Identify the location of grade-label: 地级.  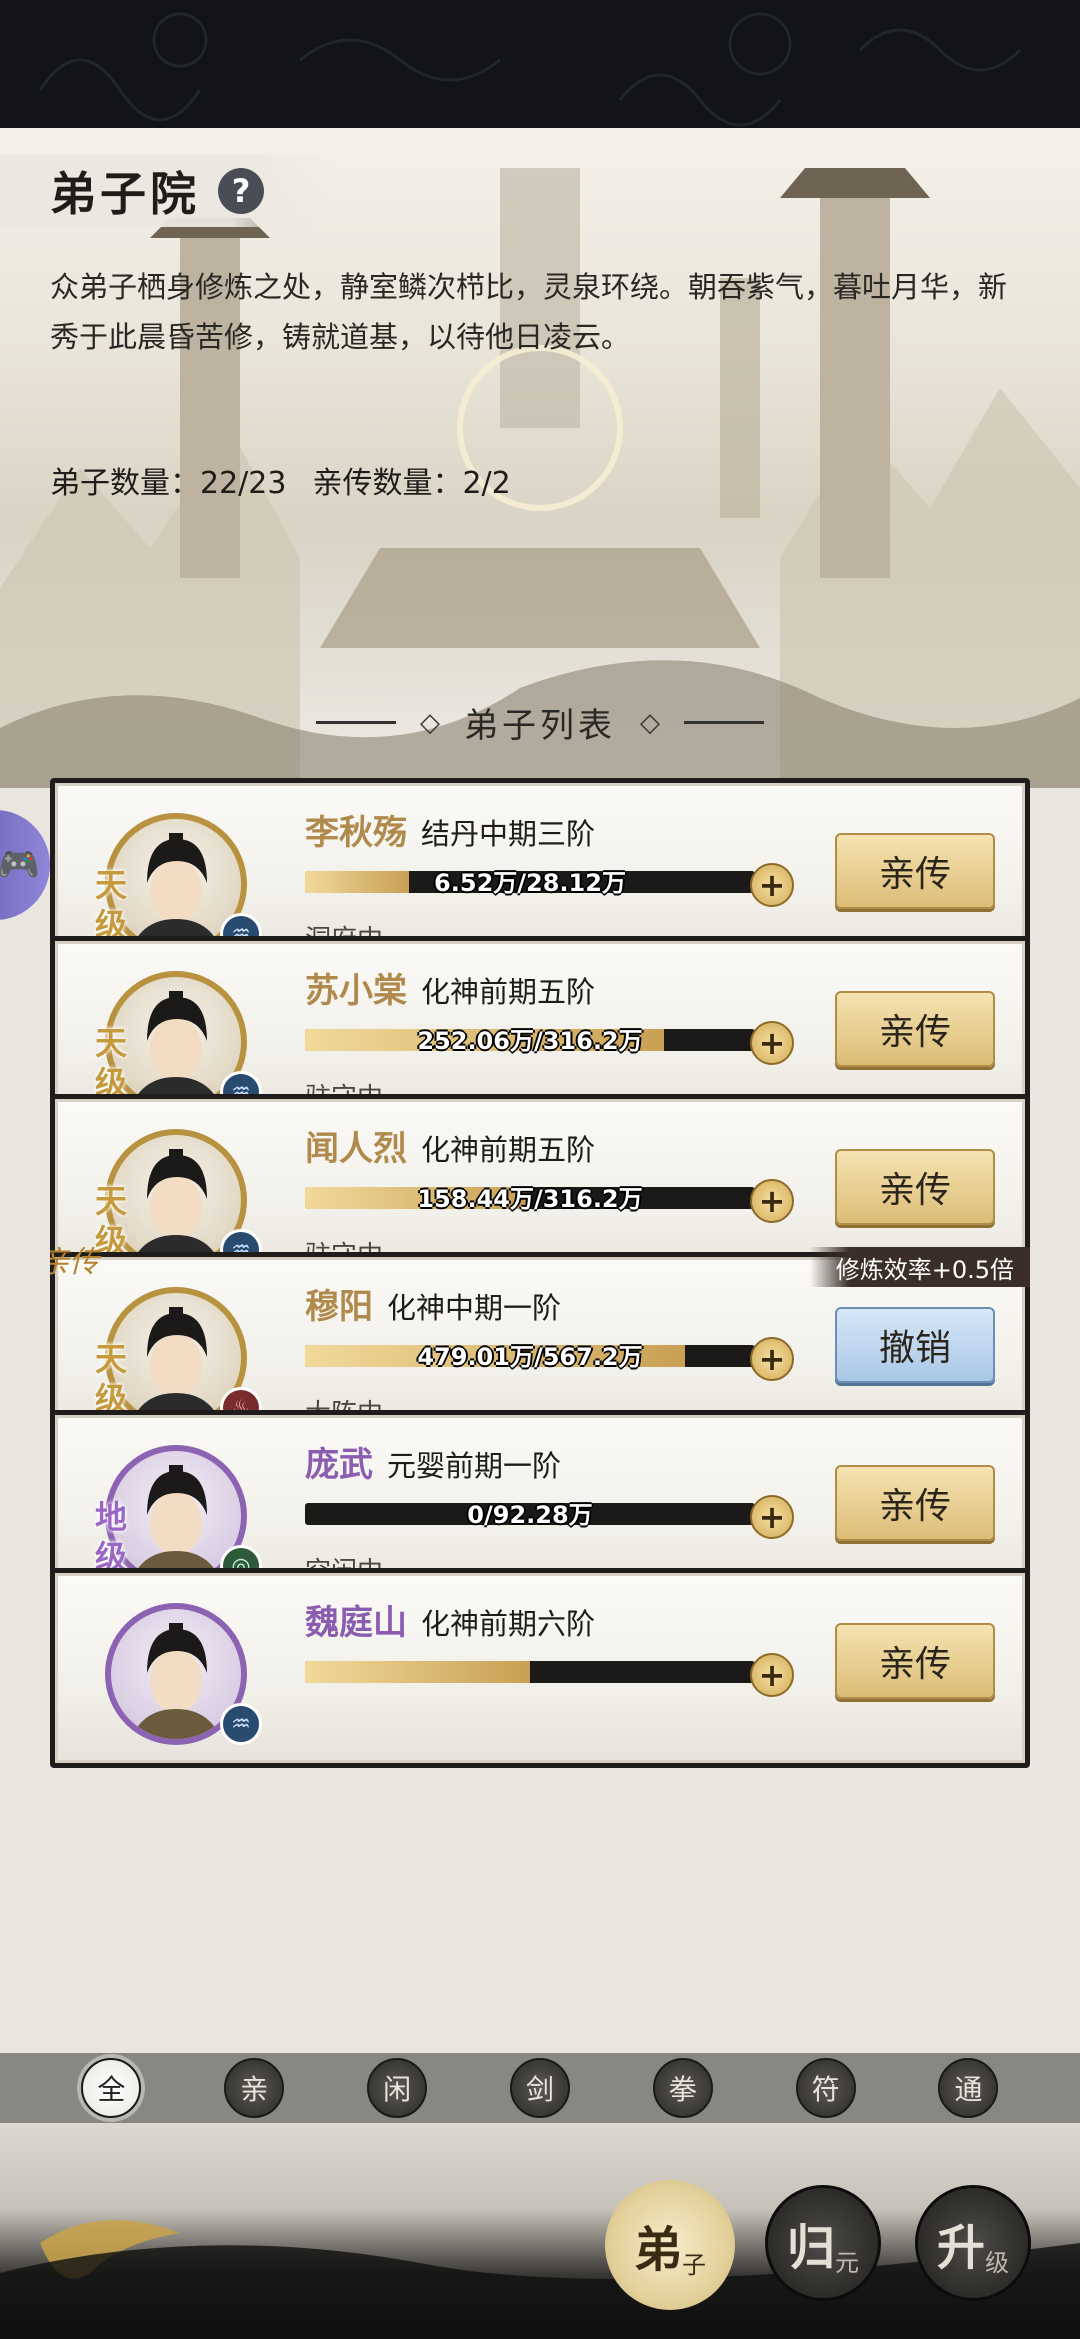
(111, 1537).